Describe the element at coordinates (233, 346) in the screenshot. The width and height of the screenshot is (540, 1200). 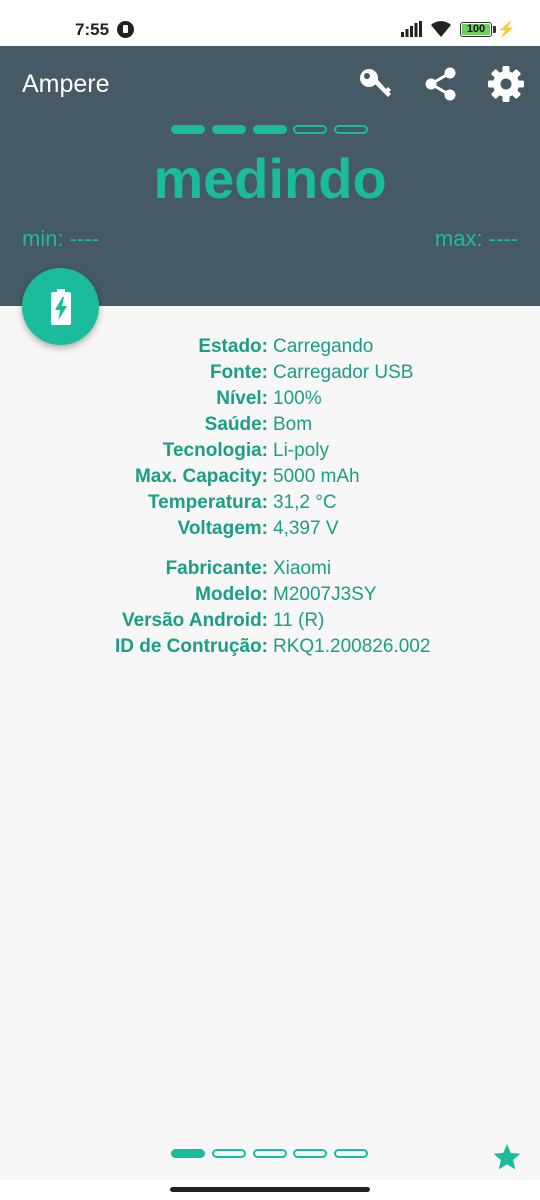
I see `info-label: Estado:` at that location.